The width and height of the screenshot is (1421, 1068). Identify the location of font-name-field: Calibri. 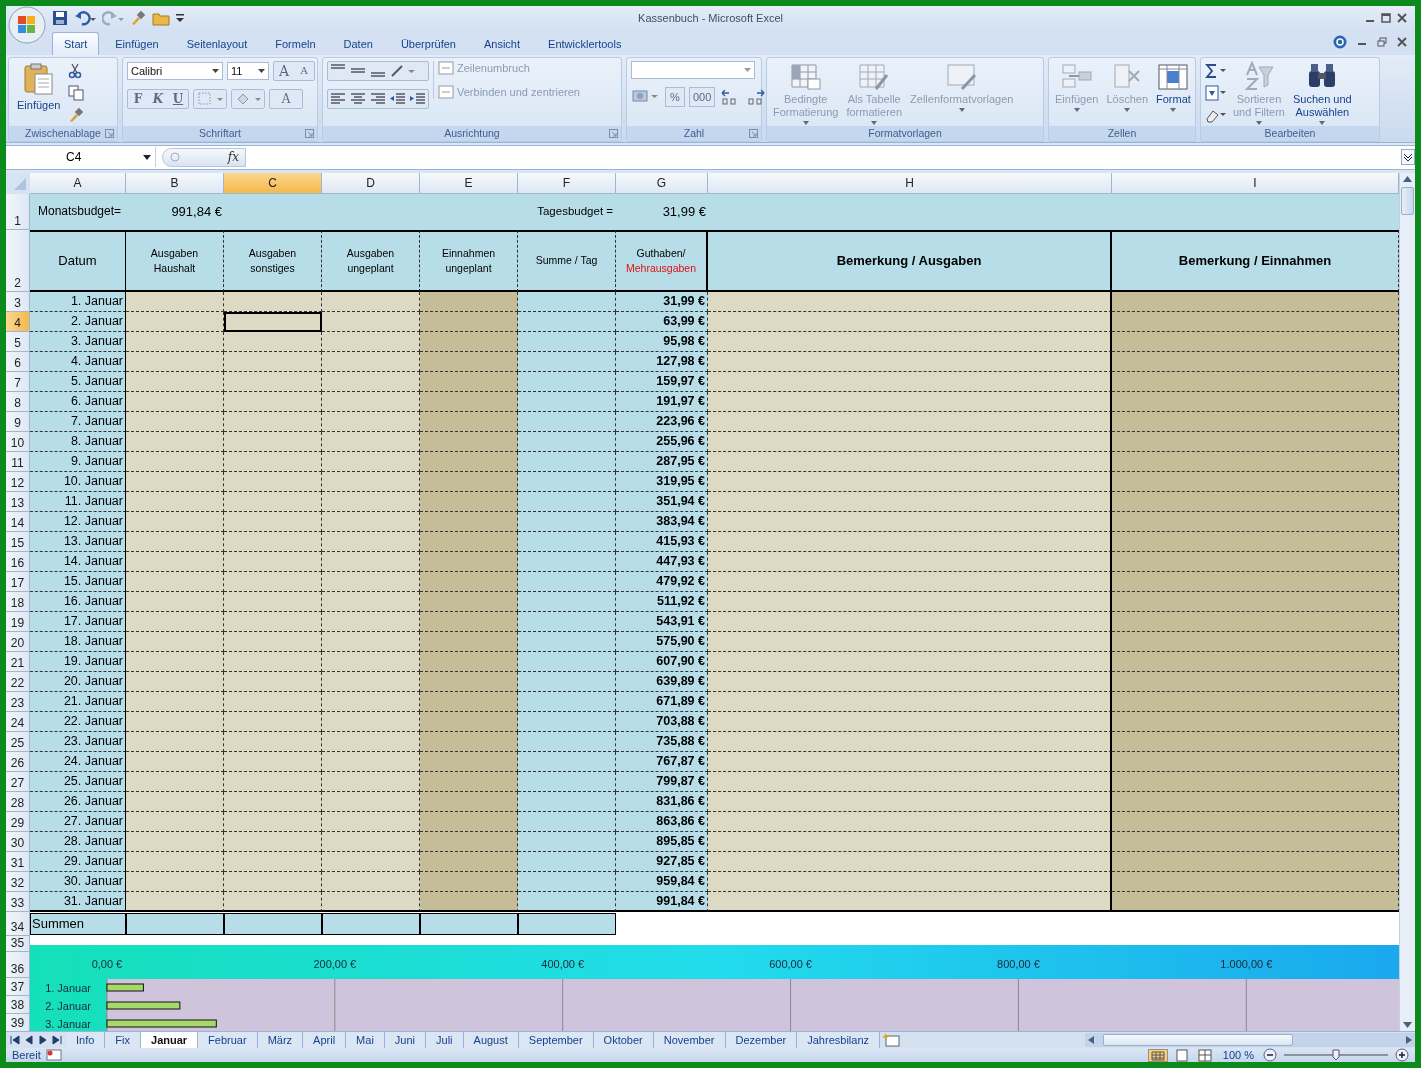
(175, 70).